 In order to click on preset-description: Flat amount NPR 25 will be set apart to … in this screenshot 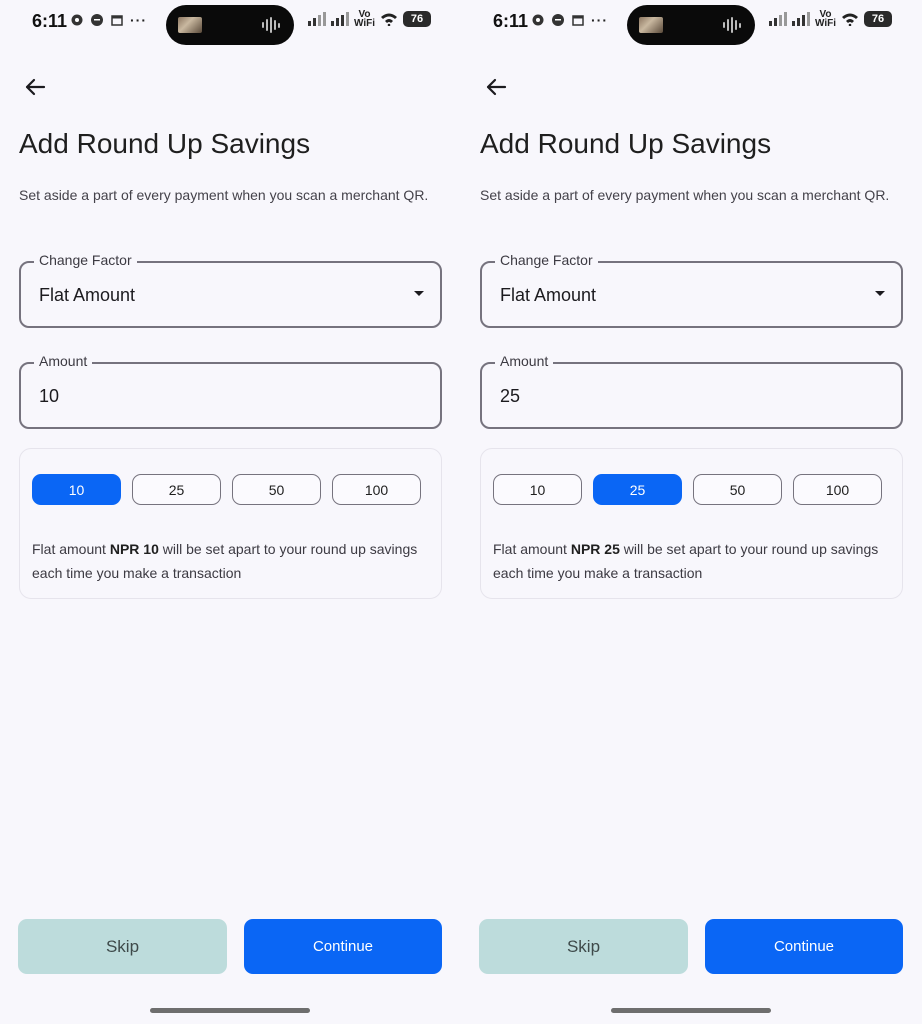, I will do `click(693, 561)`.